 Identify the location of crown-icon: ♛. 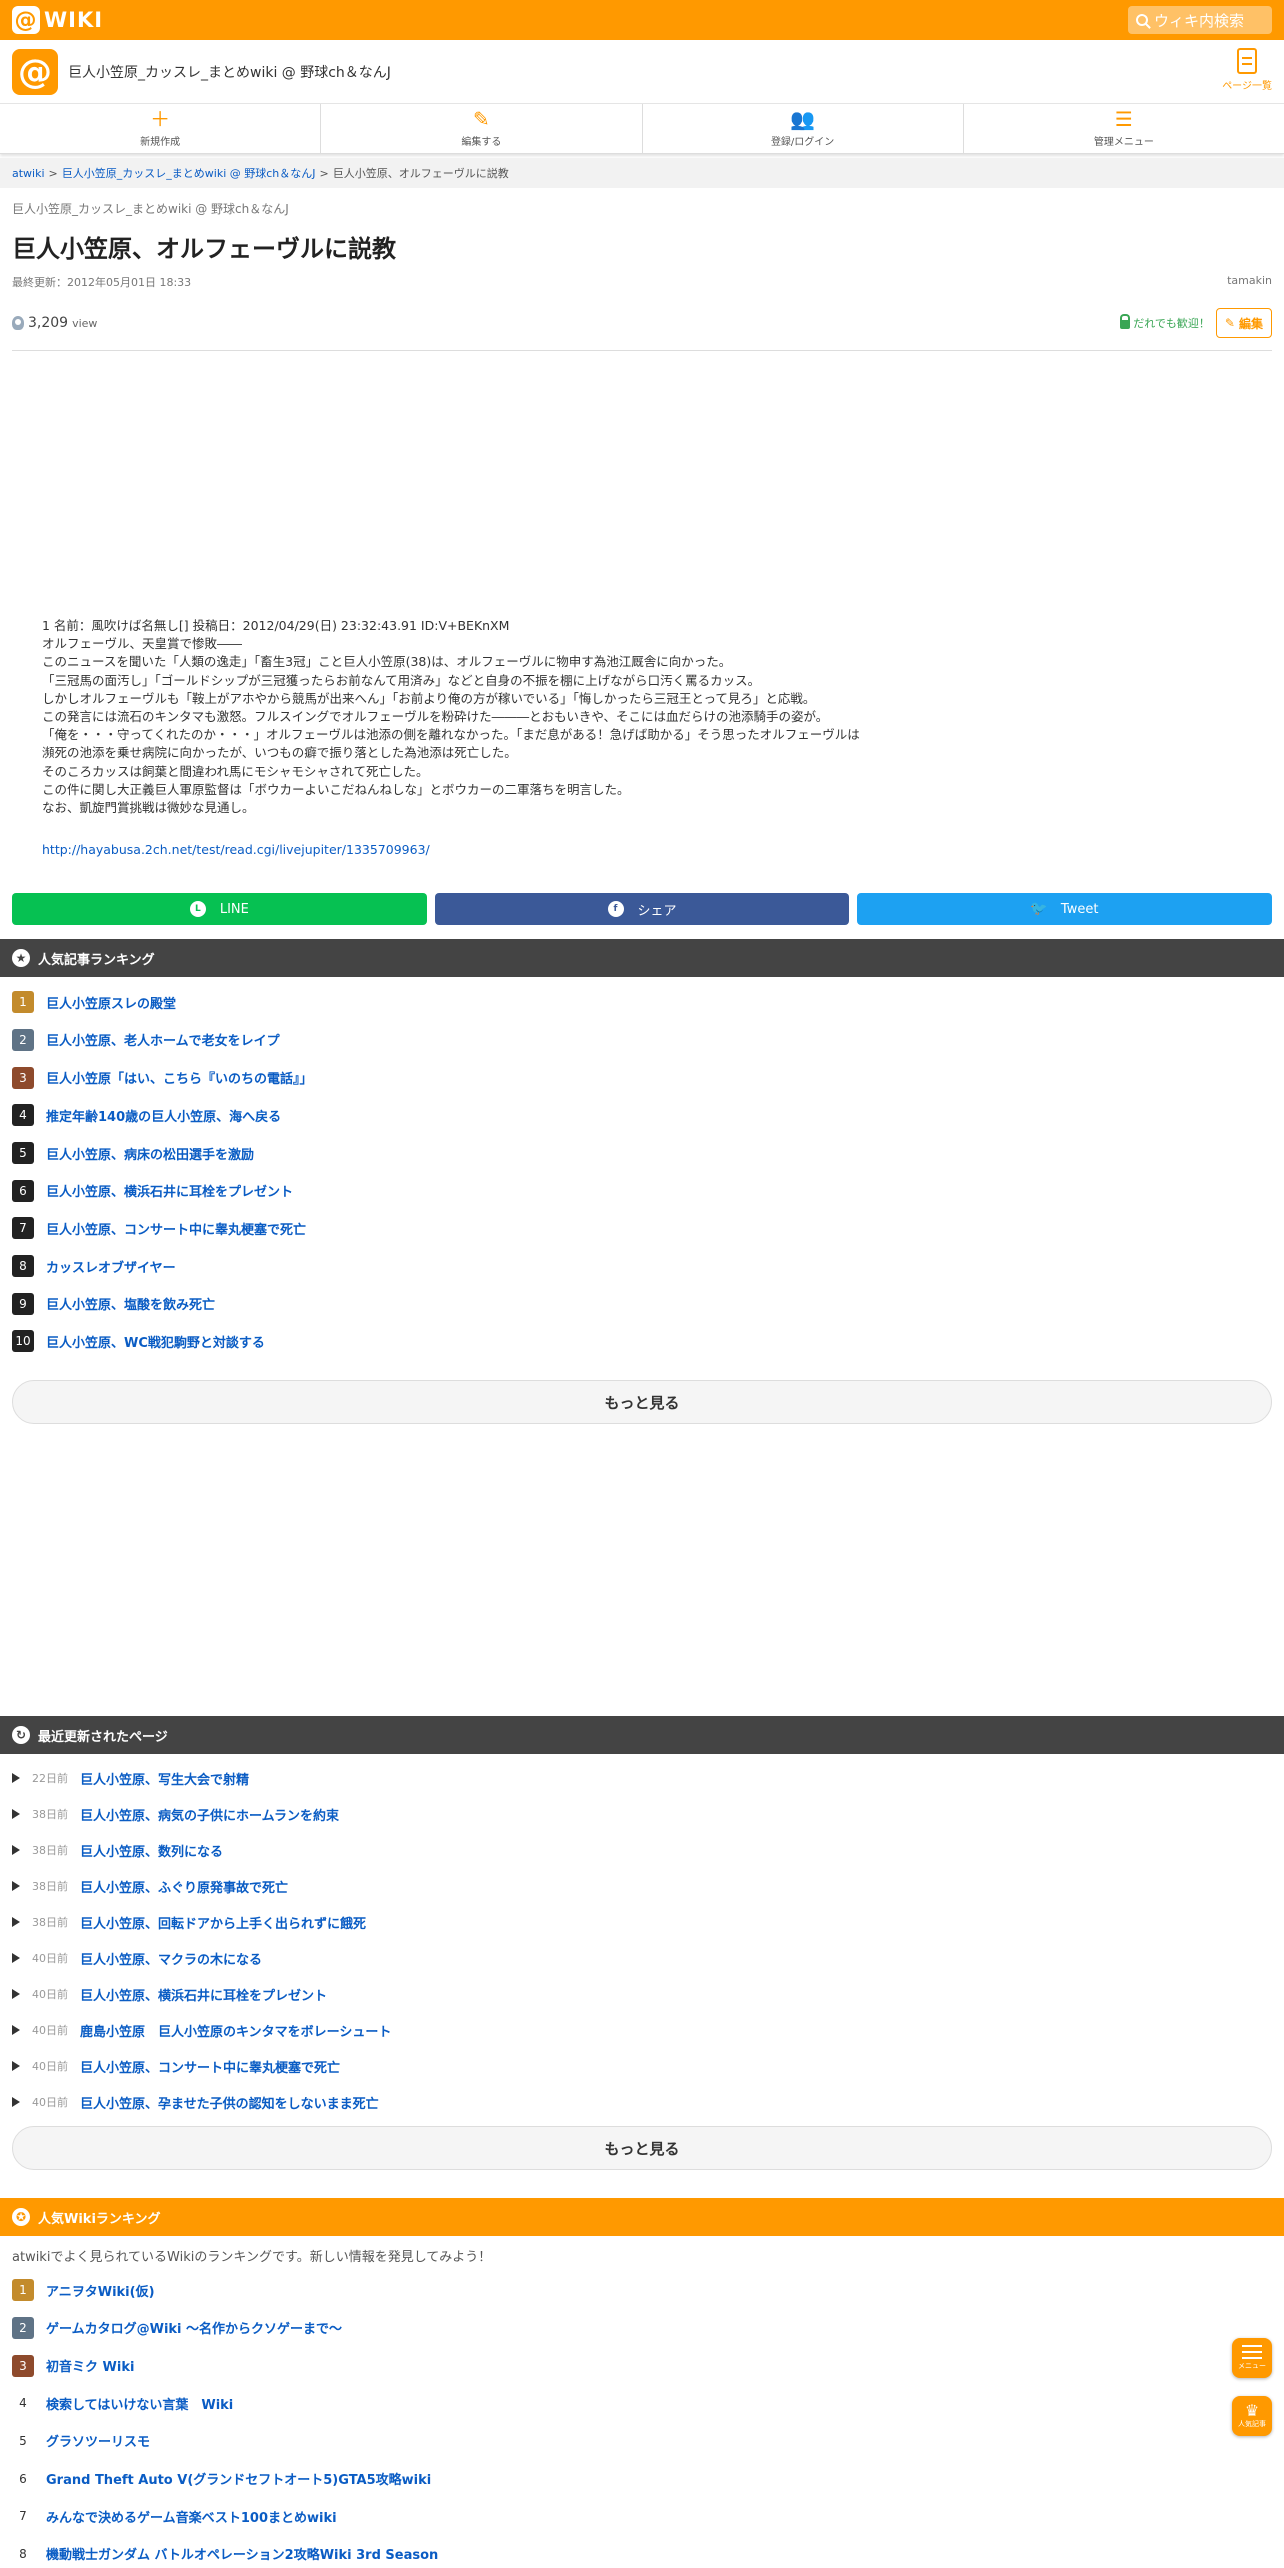
(1252, 2410).